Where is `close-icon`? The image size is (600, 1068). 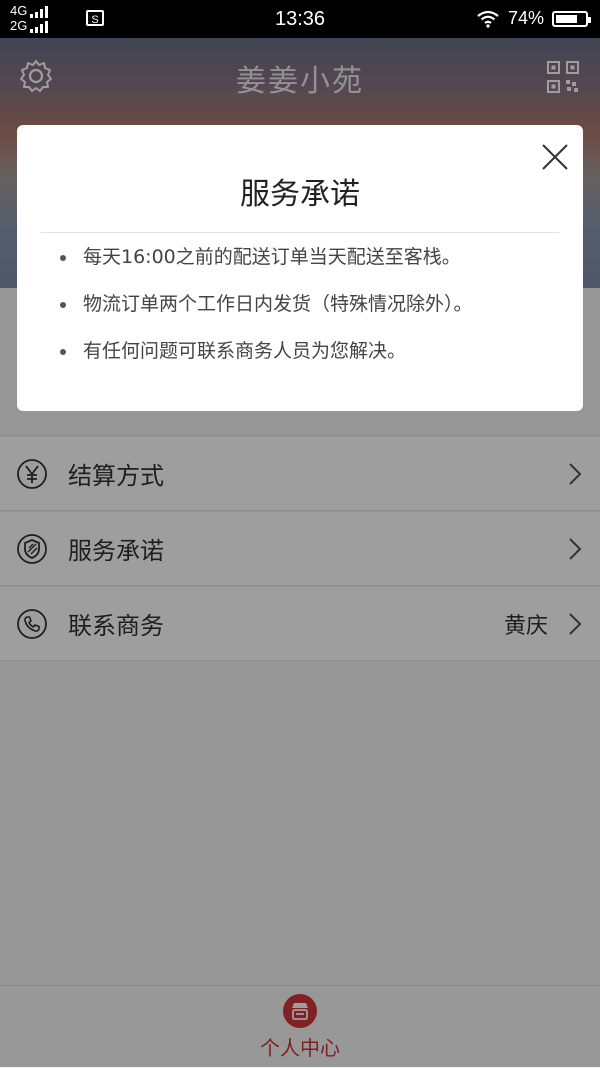 close-icon is located at coordinates (555, 157).